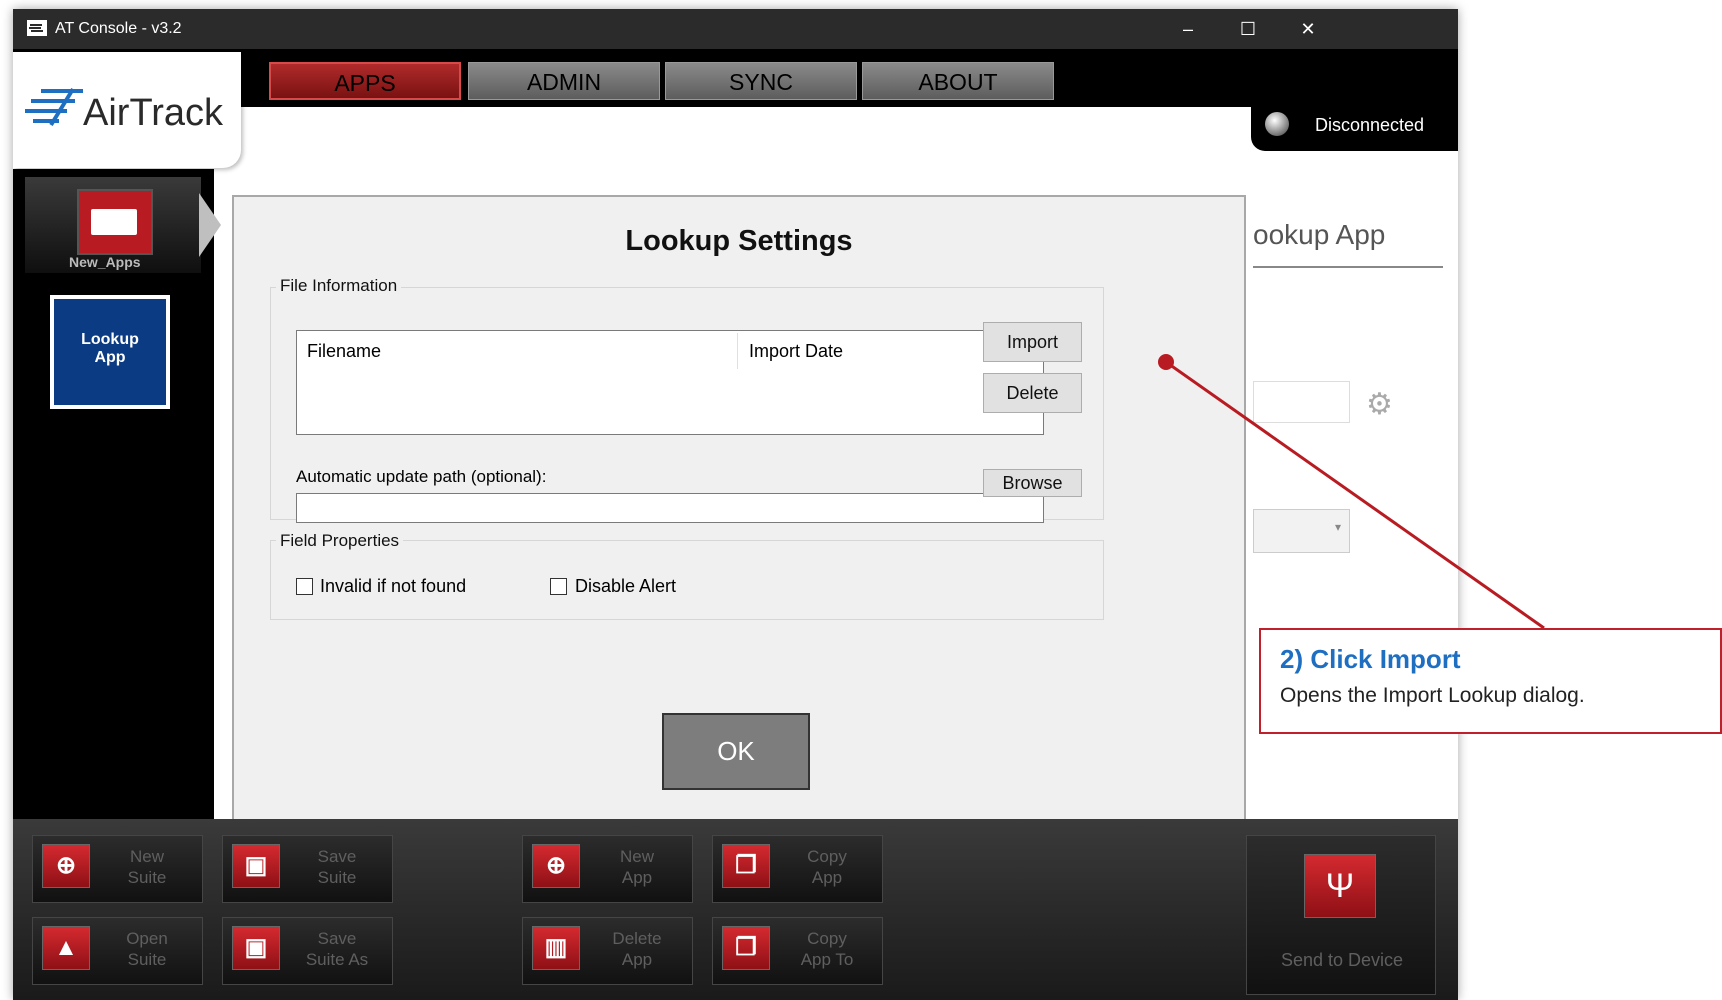 This screenshot has height=1000, width=1722. What do you see at coordinates (37, 28) in the screenshot?
I see `app-icon` at bounding box center [37, 28].